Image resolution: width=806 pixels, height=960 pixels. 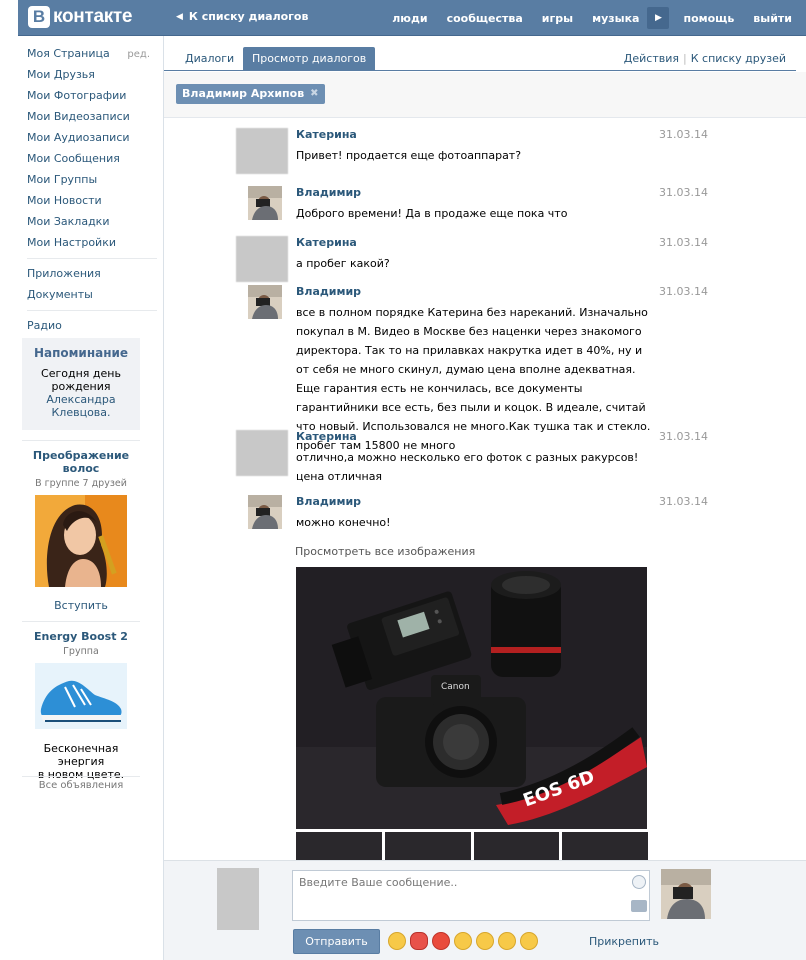 What do you see at coordinates (81, 785) in the screenshot?
I see `all-ads-link: Все объявления` at bounding box center [81, 785].